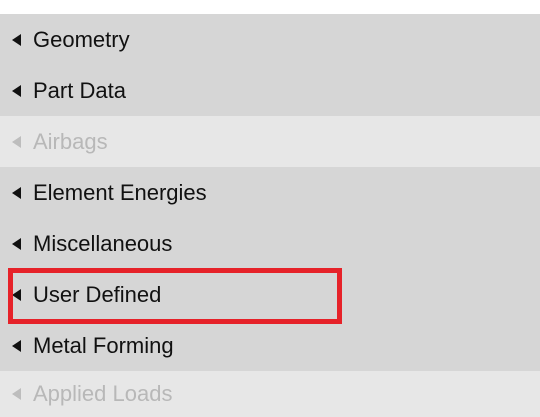 This screenshot has width=540, height=417. I want to click on menu-top-spacer, so click(270, 7).